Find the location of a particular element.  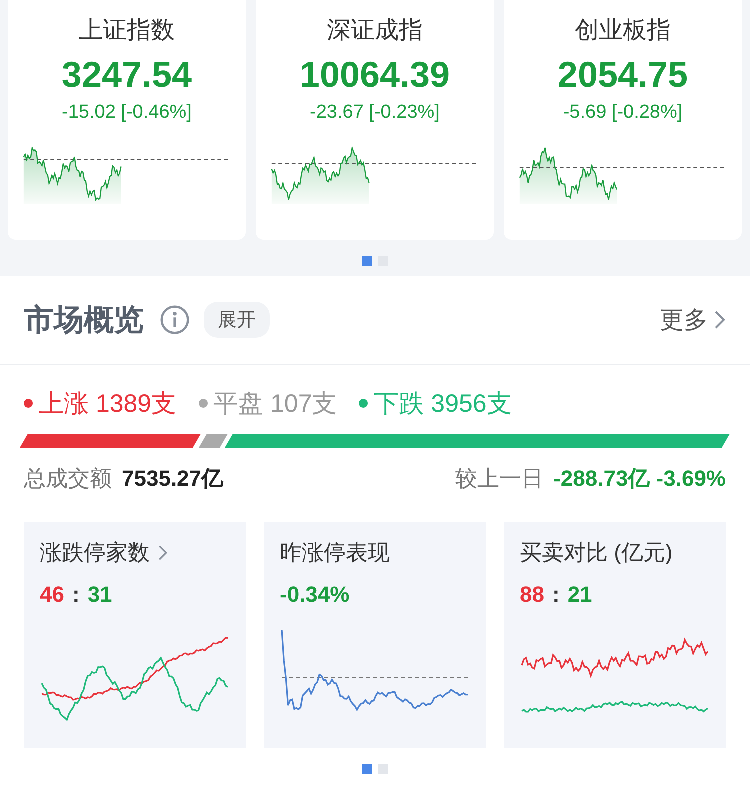

breadth-stat: 上涨 1389支 is located at coordinates (100, 403).